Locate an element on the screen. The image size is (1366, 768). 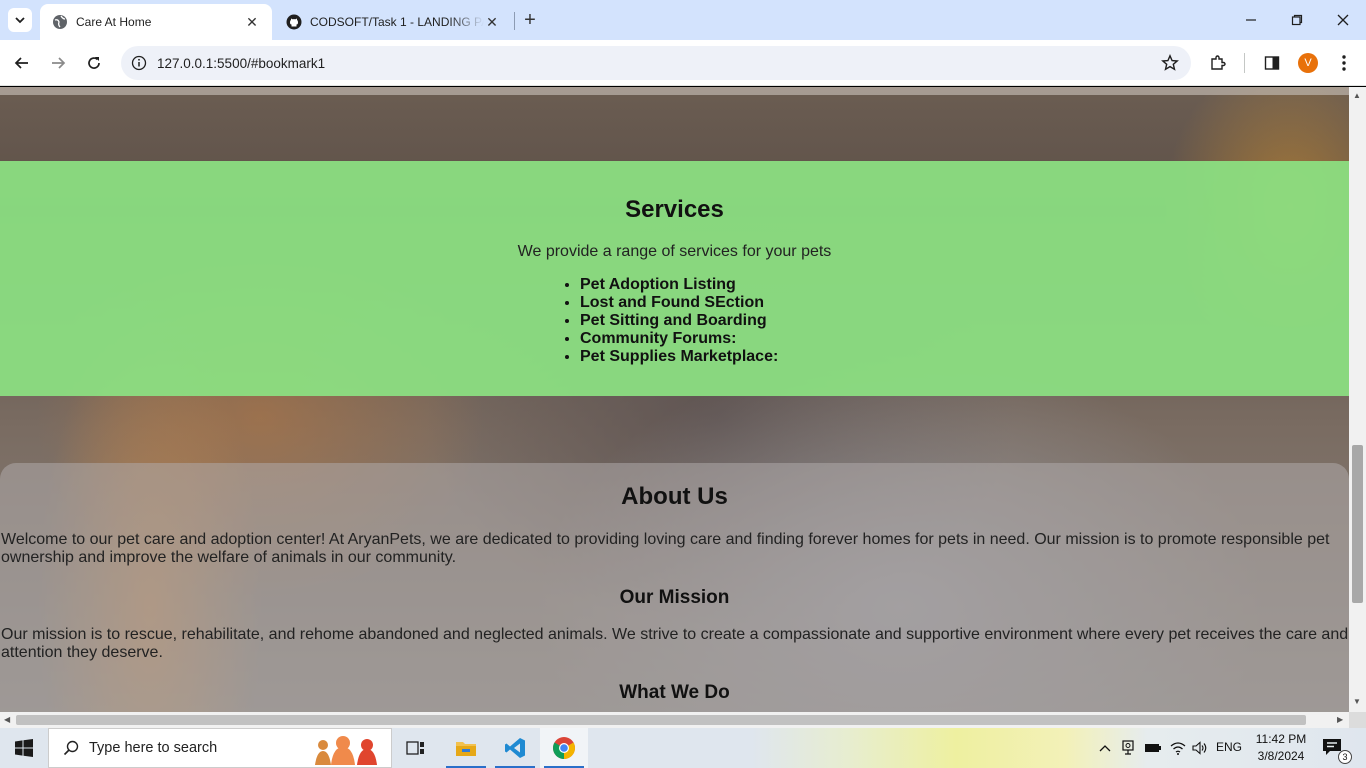
battery-icon is located at coordinates (1153, 748).